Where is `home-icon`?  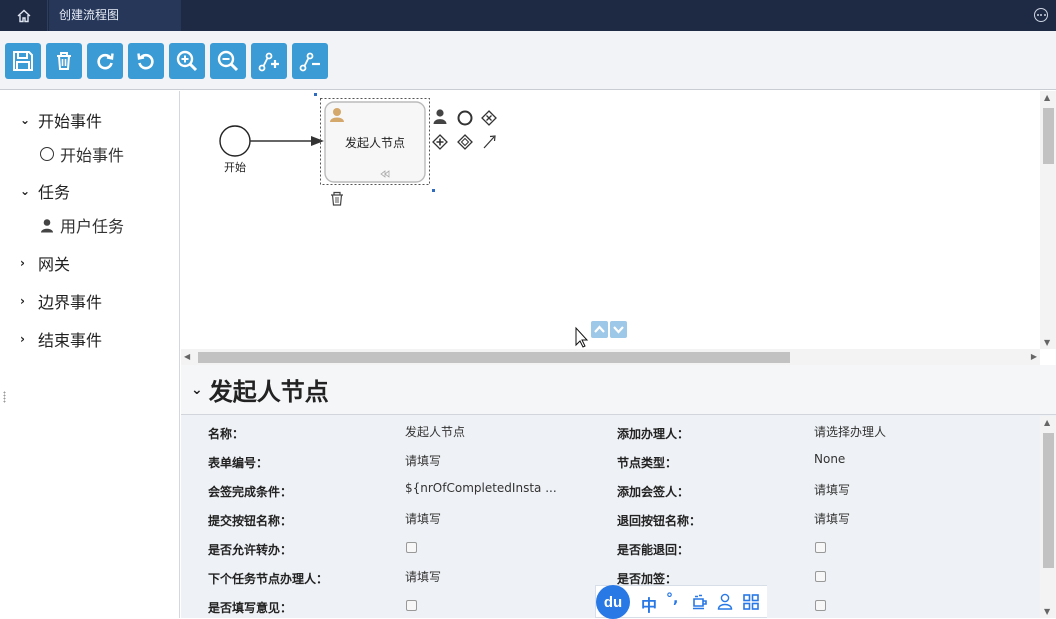 home-icon is located at coordinates (23, 15).